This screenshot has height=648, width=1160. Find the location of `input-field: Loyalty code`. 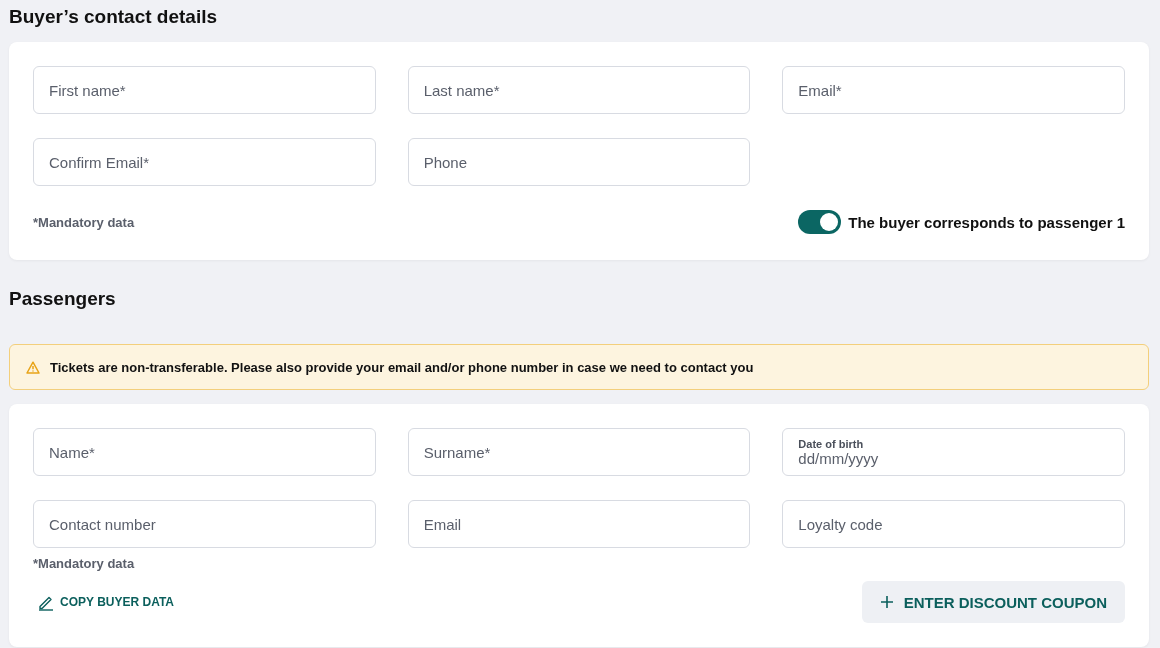

input-field: Loyalty code is located at coordinates (953, 524).